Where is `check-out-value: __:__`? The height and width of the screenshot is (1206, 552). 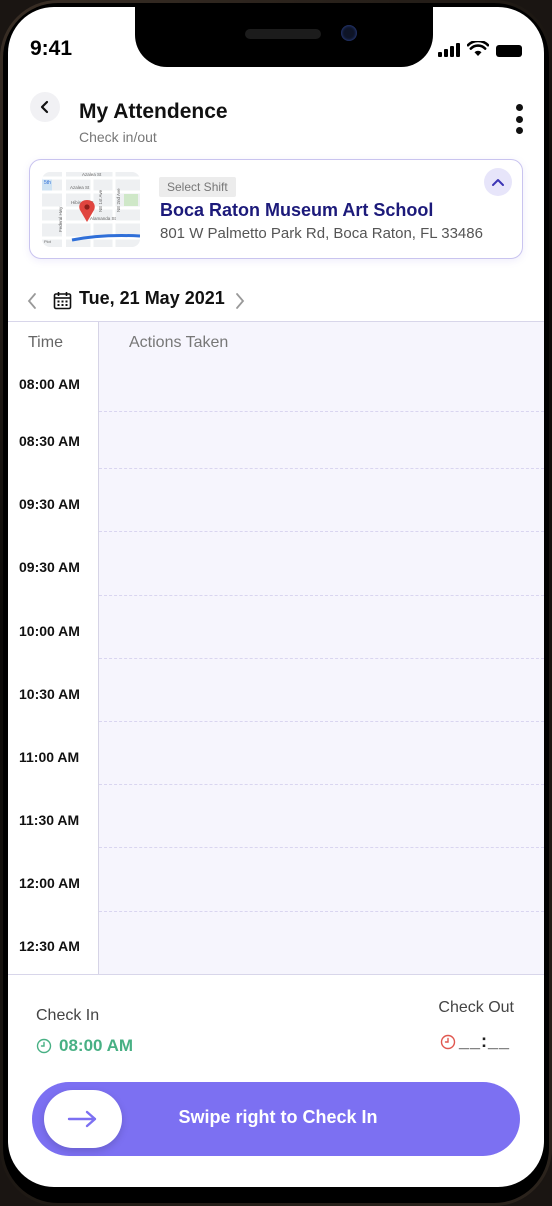 check-out-value: __:__ is located at coordinates (484, 1041).